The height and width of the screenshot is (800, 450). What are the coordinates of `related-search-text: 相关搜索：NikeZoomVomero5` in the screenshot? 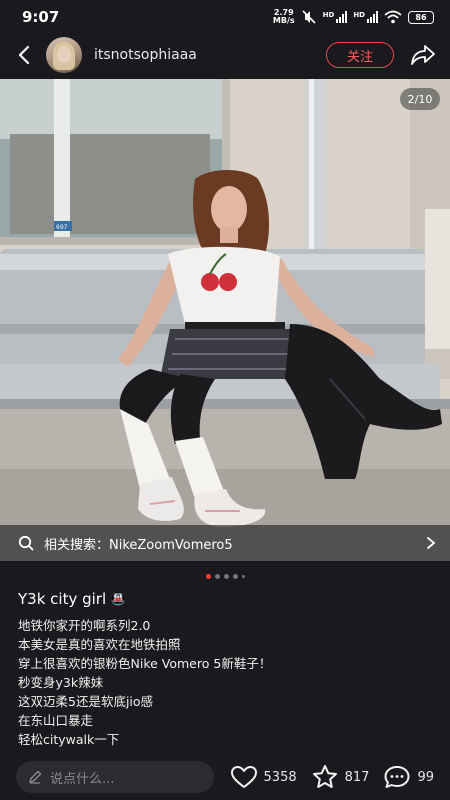 It's located at (138, 545).